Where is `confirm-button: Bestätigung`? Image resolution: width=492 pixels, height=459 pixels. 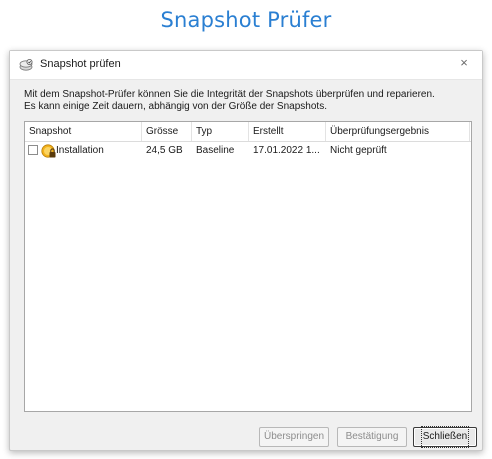 confirm-button: Bestätigung is located at coordinates (372, 437).